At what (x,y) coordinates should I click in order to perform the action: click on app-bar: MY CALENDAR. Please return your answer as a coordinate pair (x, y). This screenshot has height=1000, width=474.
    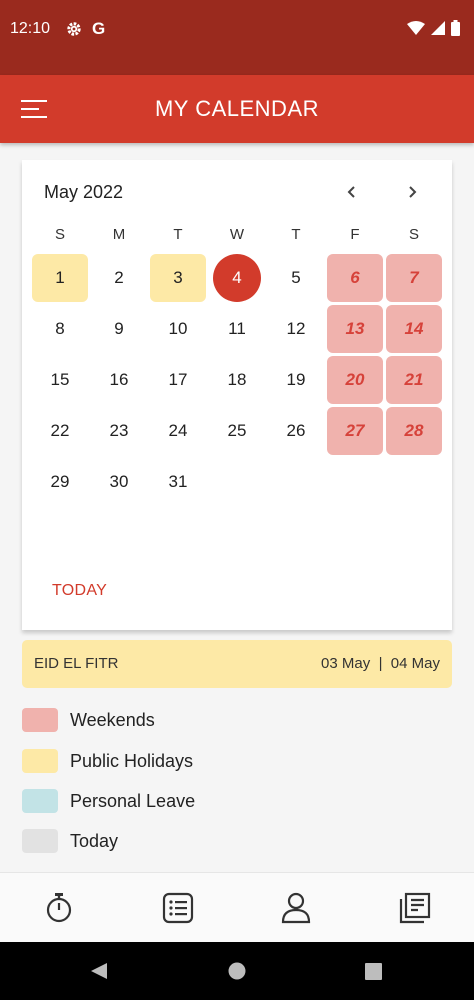
    Looking at the image, I should click on (237, 109).